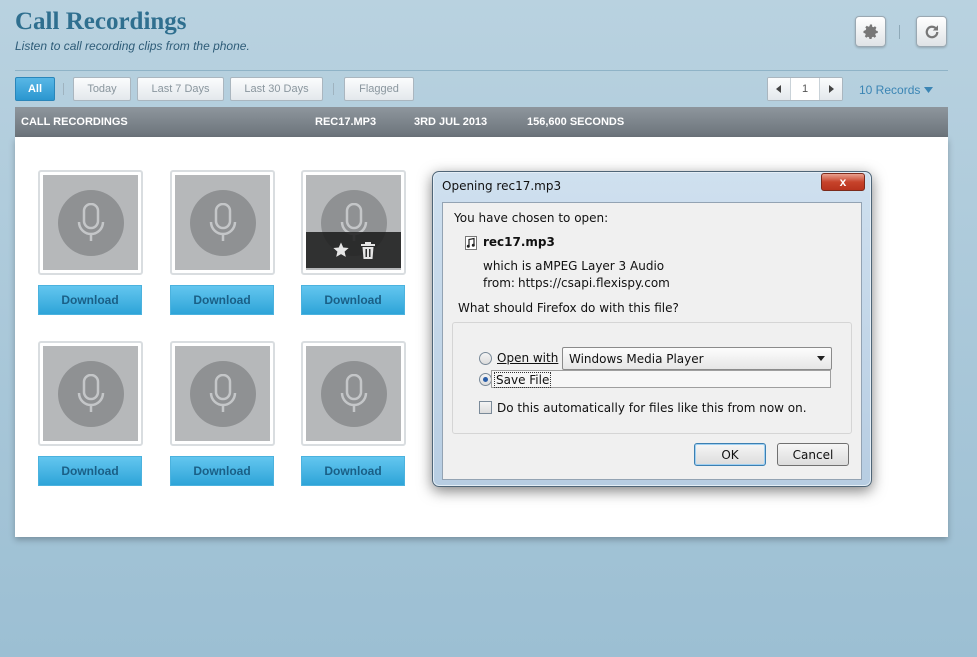 This screenshot has width=977, height=657. What do you see at coordinates (341, 250) in the screenshot?
I see `star-icon` at bounding box center [341, 250].